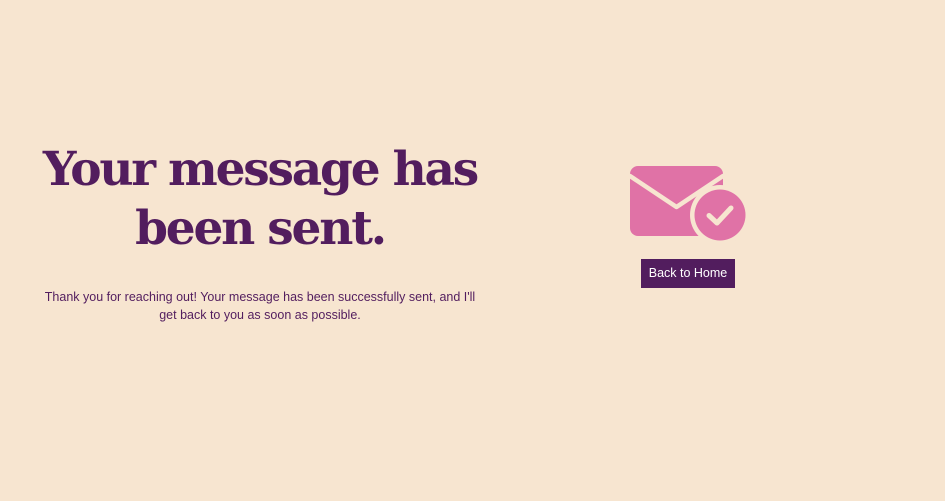 The height and width of the screenshot is (501, 945). What do you see at coordinates (688, 273) in the screenshot?
I see `back-to-home-button: Back to Home` at bounding box center [688, 273].